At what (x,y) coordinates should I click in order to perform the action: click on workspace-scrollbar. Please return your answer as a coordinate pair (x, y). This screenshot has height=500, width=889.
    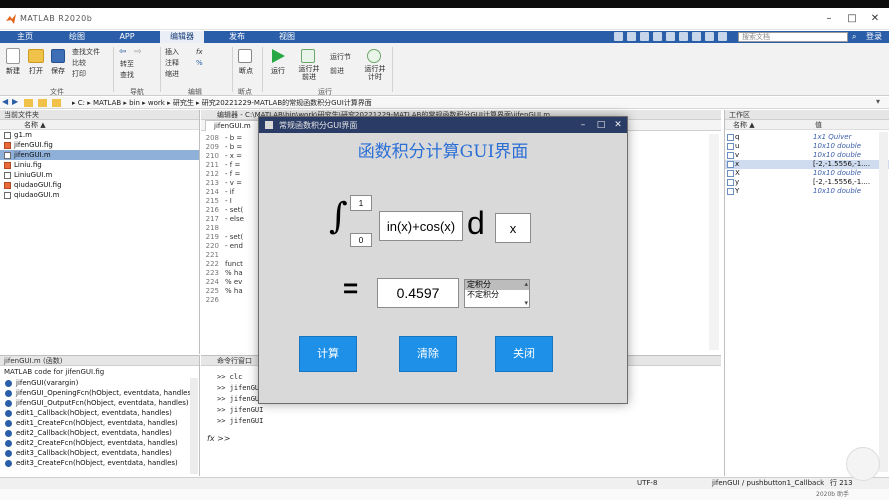
    Looking at the image, I should click on (883, 302).